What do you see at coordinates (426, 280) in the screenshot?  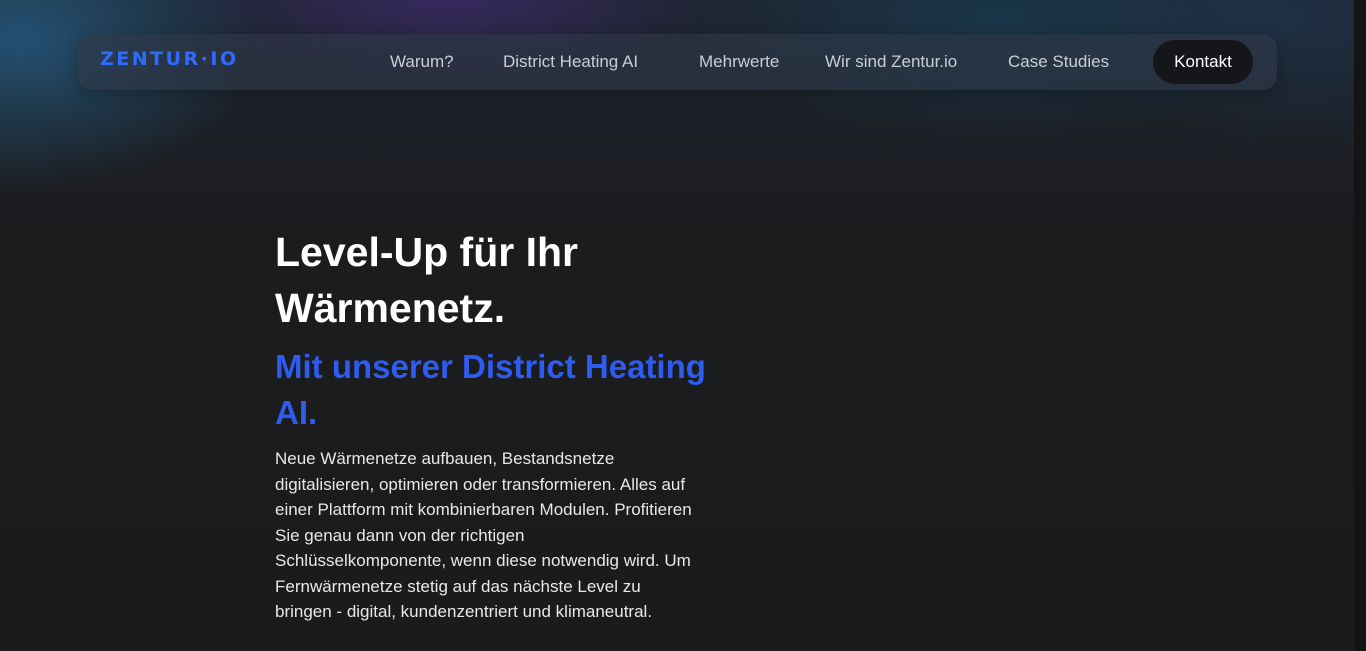 I see `hero-title: Level-Up für Ihr Wärmenetz.` at bounding box center [426, 280].